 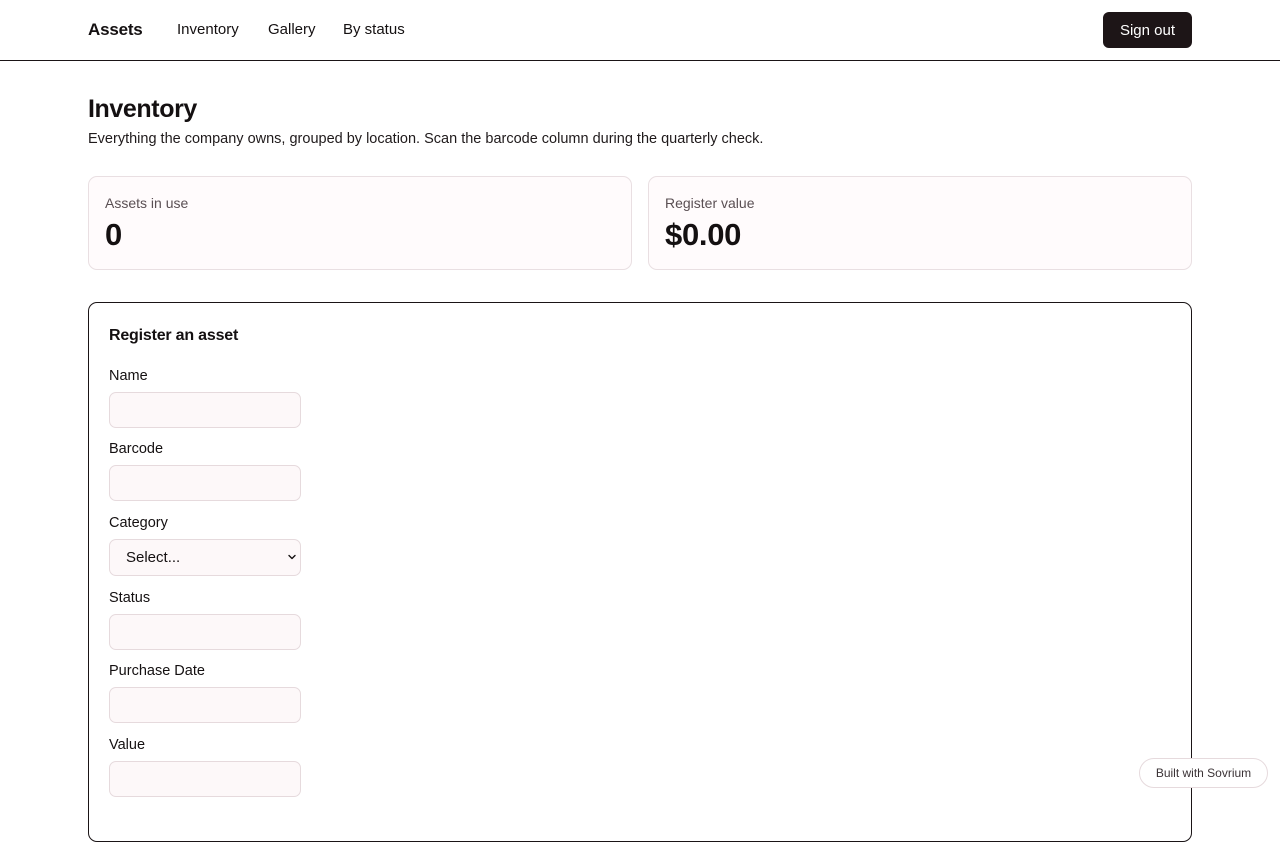 What do you see at coordinates (292, 29) in the screenshot?
I see `nav-link-gallery: Gallery` at bounding box center [292, 29].